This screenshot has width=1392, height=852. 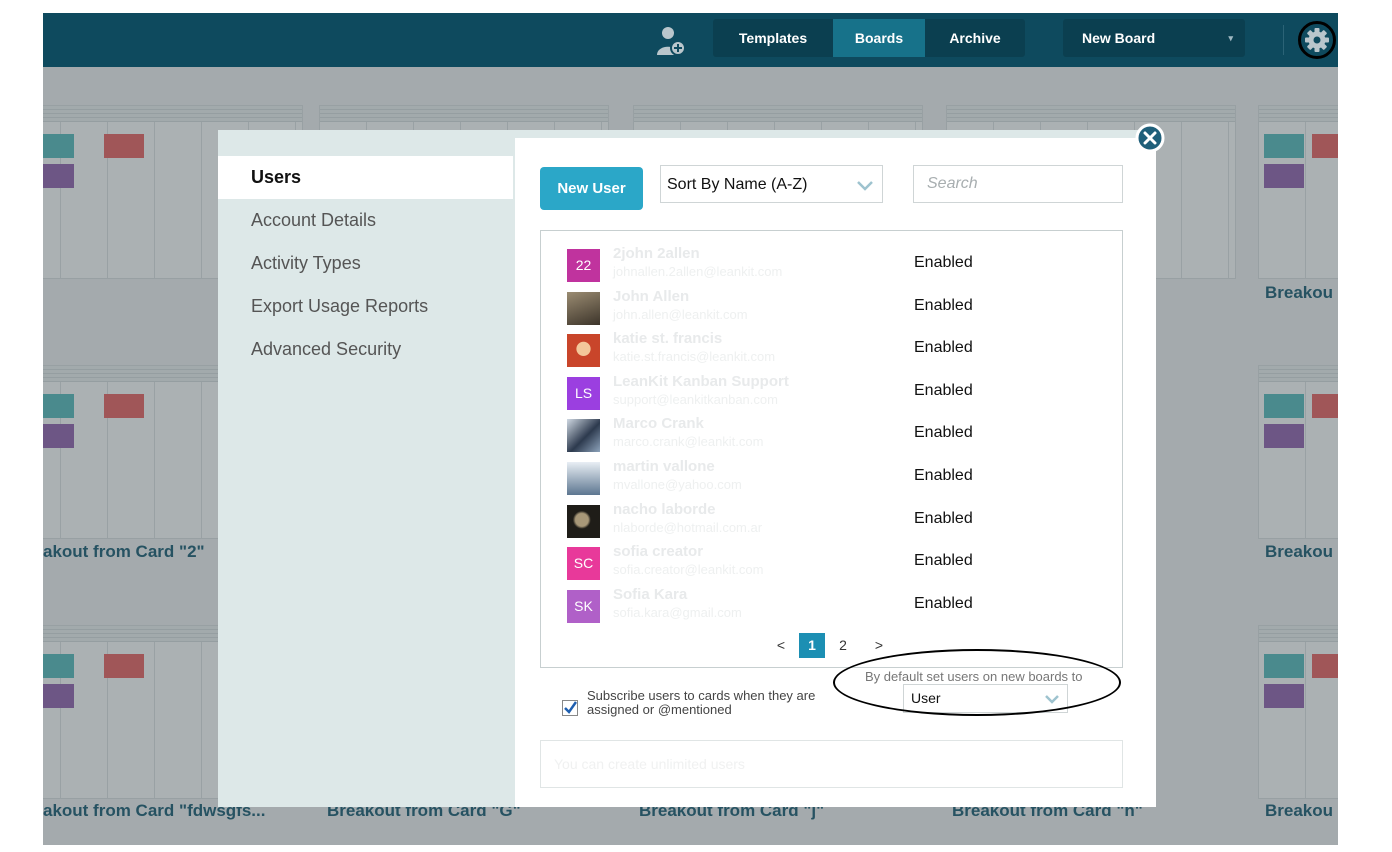 I want to click on gear-icon, so click(x=1317, y=40).